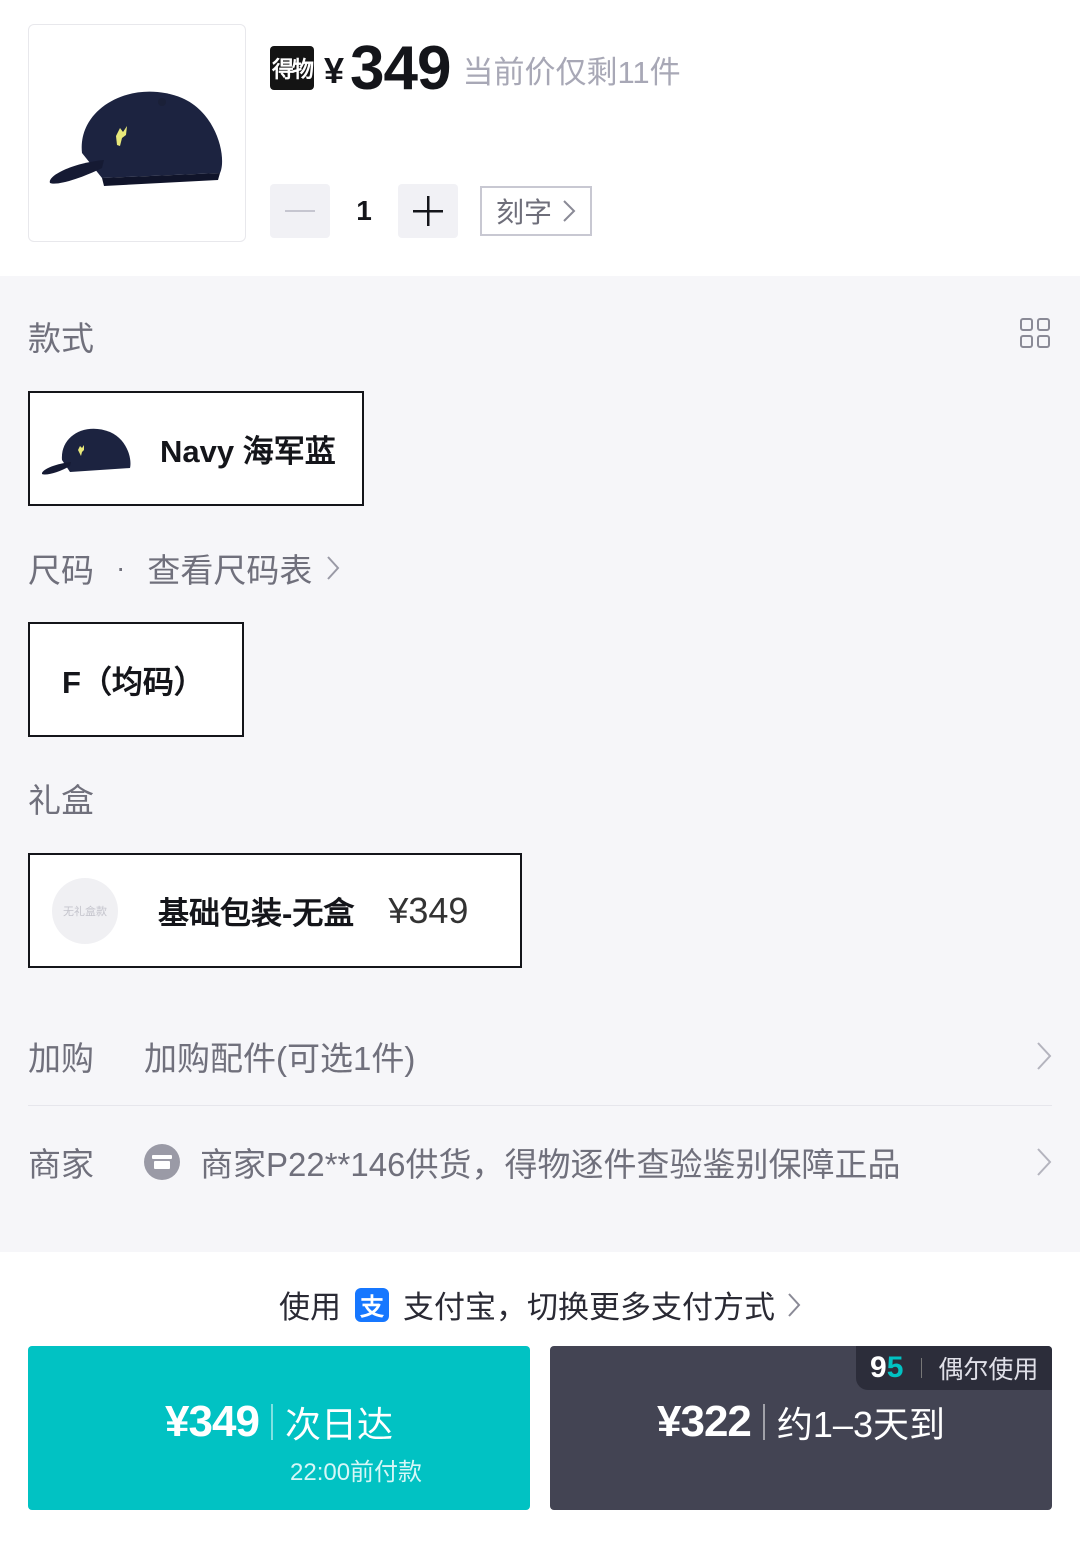 This screenshot has height=1548, width=1080. What do you see at coordinates (540, 1105) in the screenshot?
I see `divider` at bounding box center [540, 1105].